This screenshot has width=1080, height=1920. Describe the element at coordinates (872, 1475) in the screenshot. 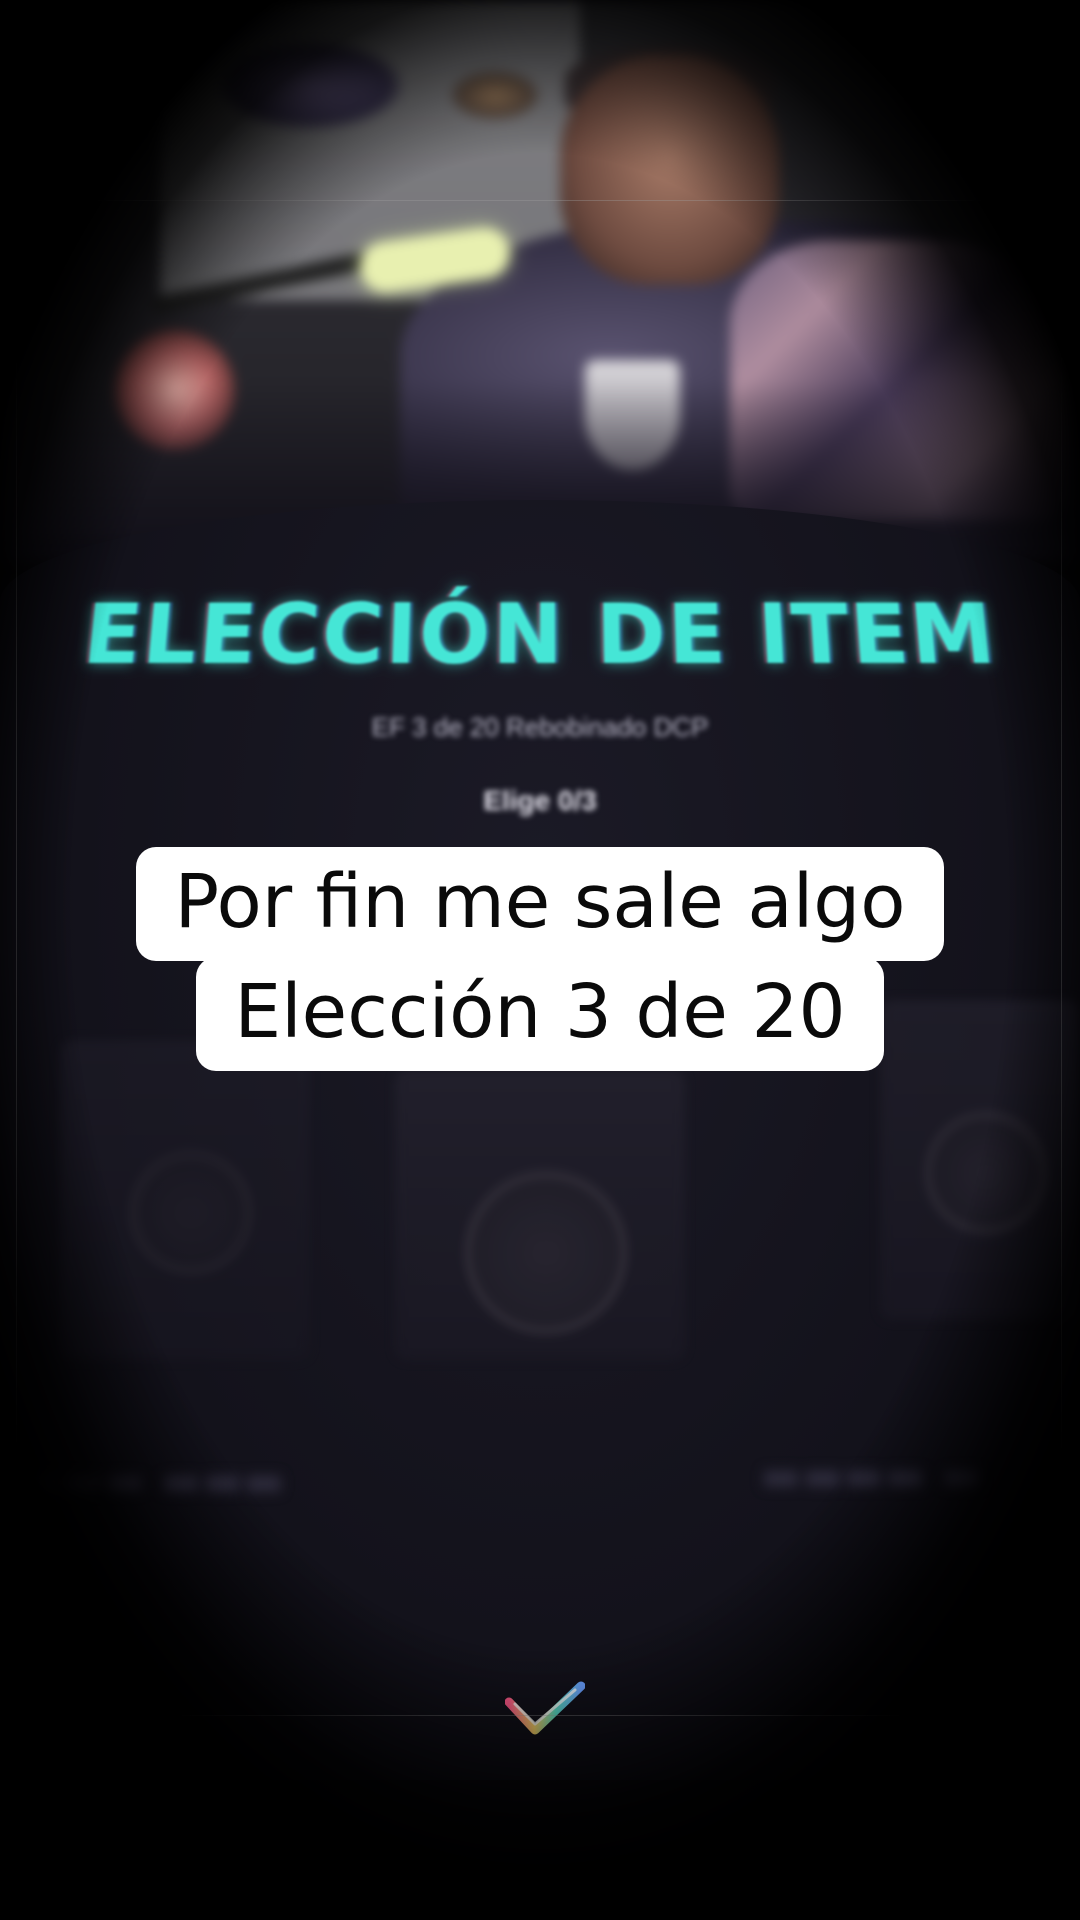

I see `blurred-label-right: ▬▬▬▬ ▬` at that location.